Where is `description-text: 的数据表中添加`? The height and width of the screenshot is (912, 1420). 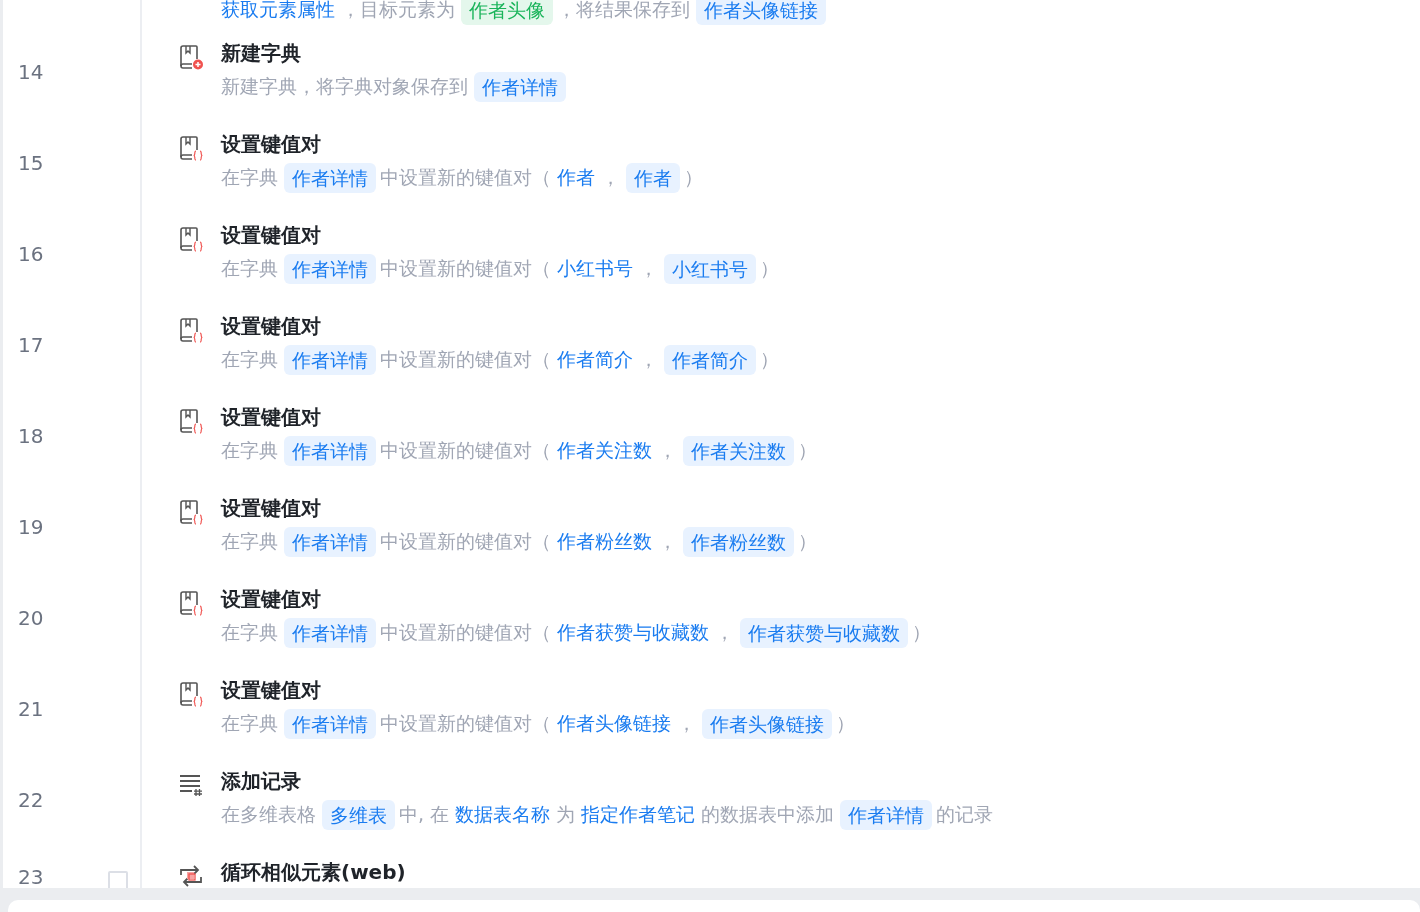
description-text: 的数据表中添加 is located at coordinates (768, 814).